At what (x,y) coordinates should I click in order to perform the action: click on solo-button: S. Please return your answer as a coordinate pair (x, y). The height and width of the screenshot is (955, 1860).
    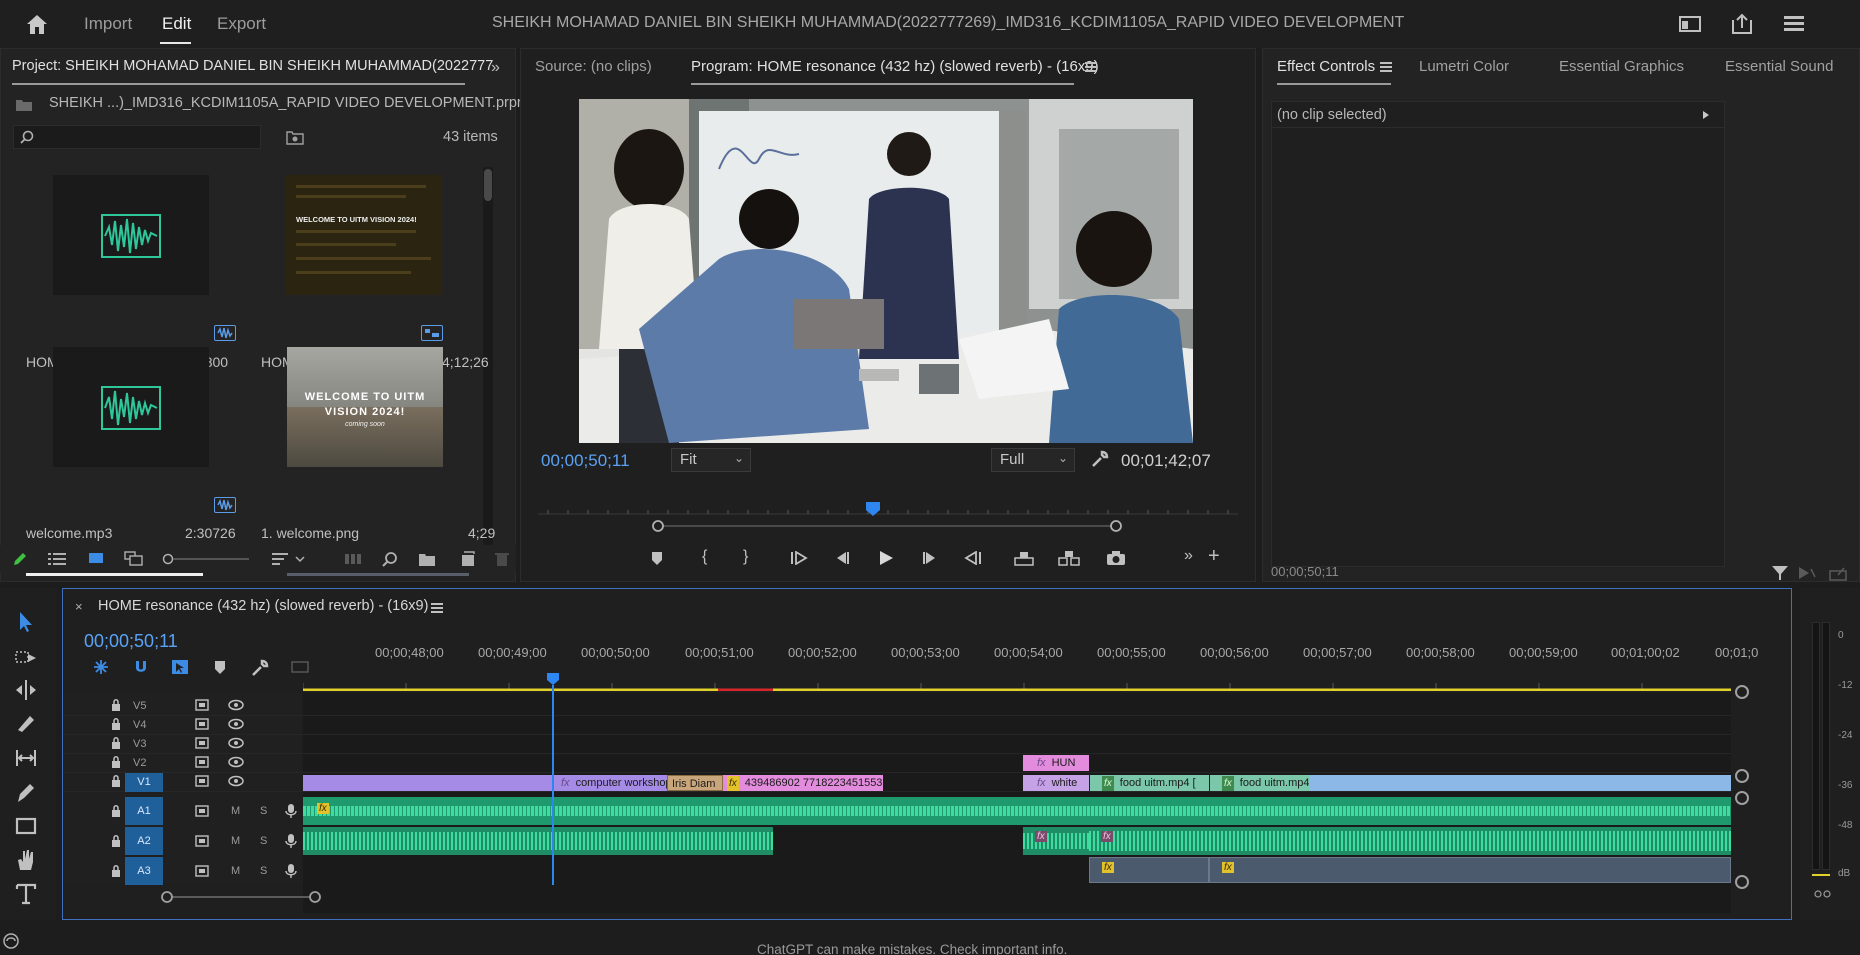
    Looking at the image, I should click on (263, 871).